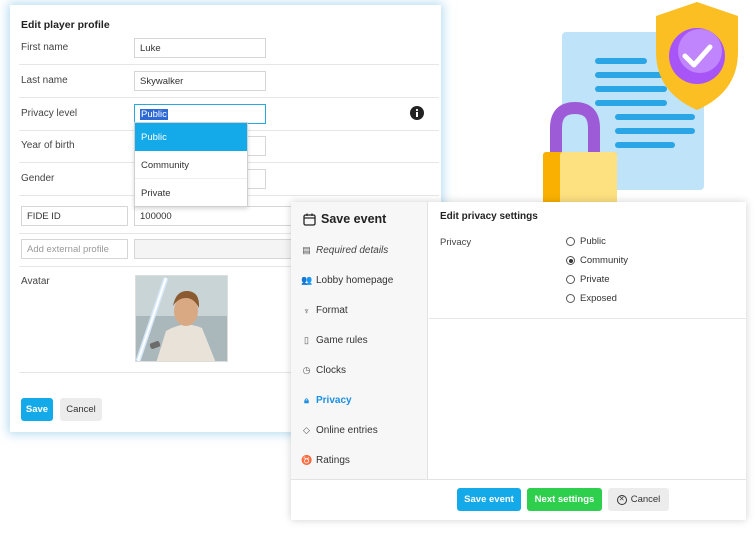 This screenshot has height=535, width=755. What do you see at coordinates (588, 279) in the screenshot?
I see `radio-private: Private` at bounding box center [588, 279].